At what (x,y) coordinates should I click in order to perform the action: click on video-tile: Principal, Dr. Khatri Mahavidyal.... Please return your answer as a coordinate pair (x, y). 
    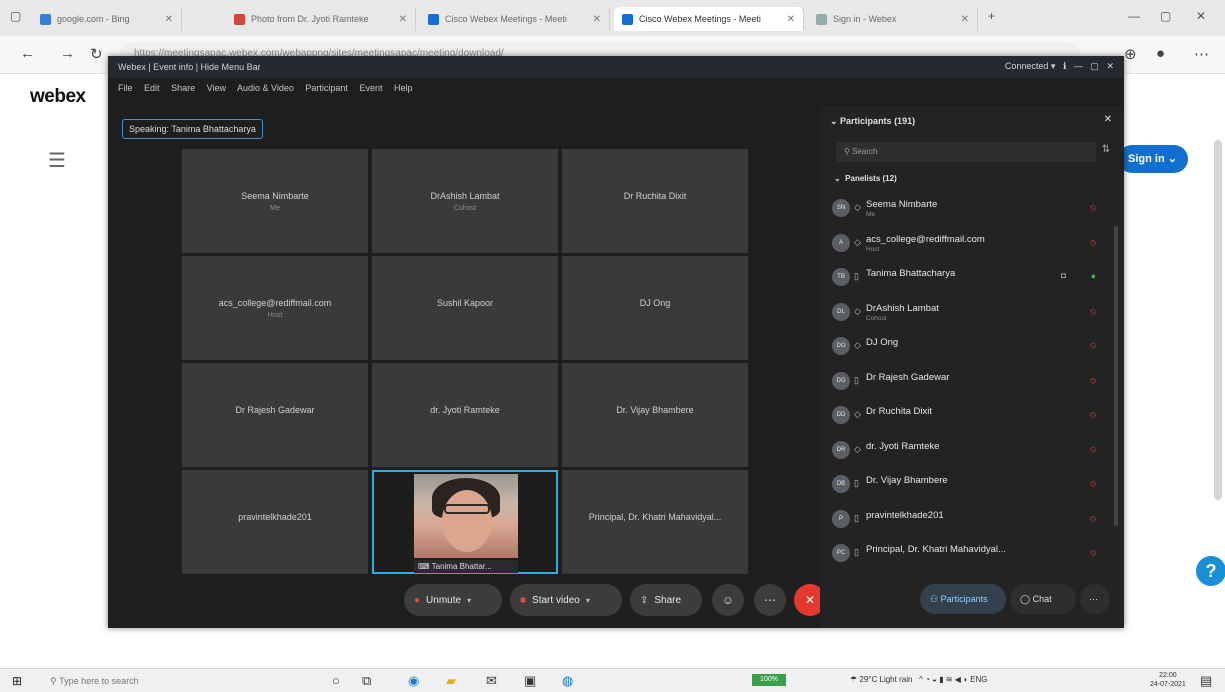
    Looking at the image, I should click on (655, 522).